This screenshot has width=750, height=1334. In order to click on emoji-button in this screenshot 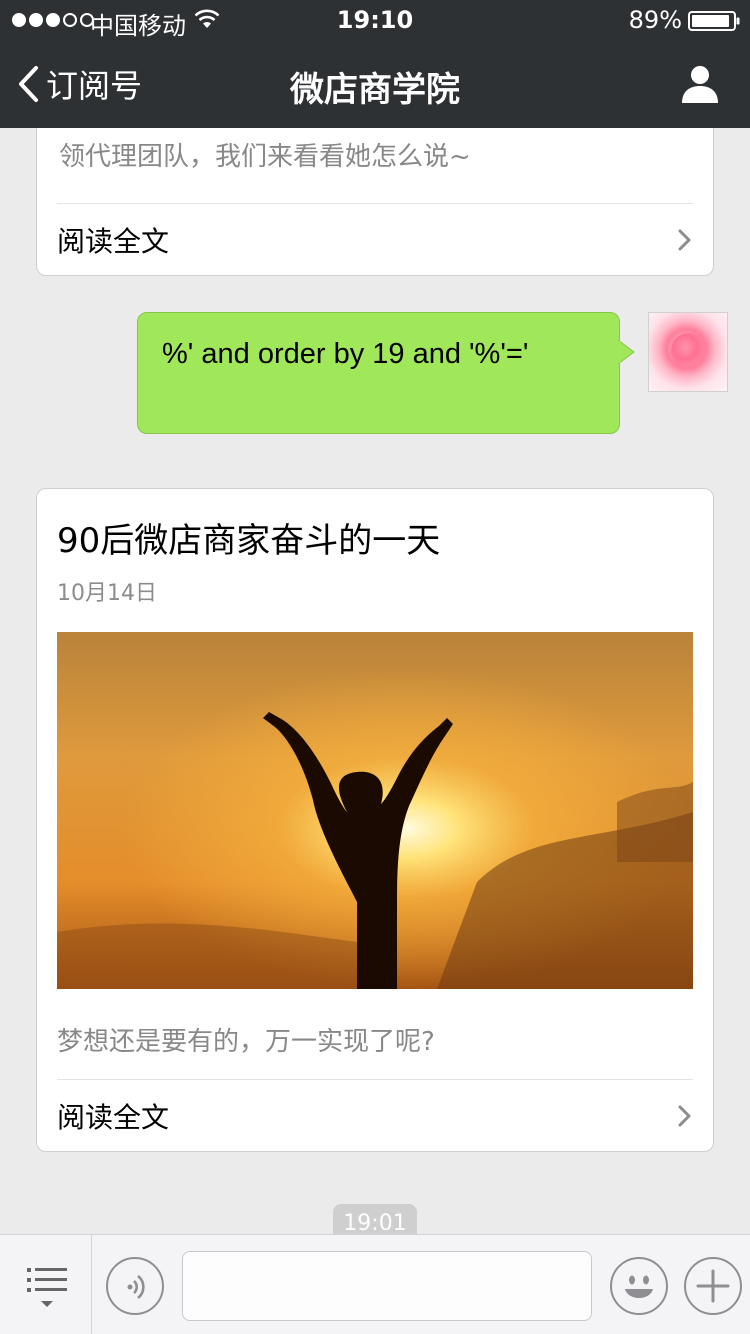, I will do `click(639, 1286)`.